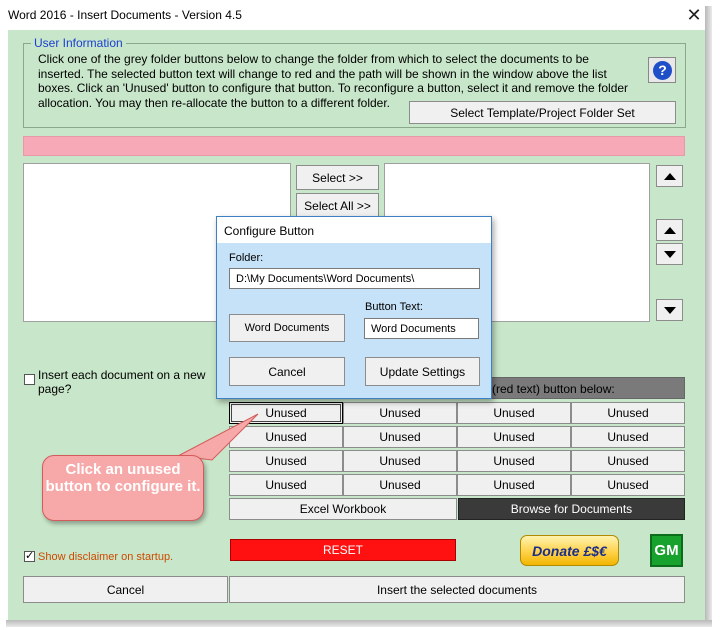 Image resolution: width=720 pixels, height=630 pixels. Describe the element at coordinates (359, 623) in the screenshot. I see `window-shadow-bottom` at that location.